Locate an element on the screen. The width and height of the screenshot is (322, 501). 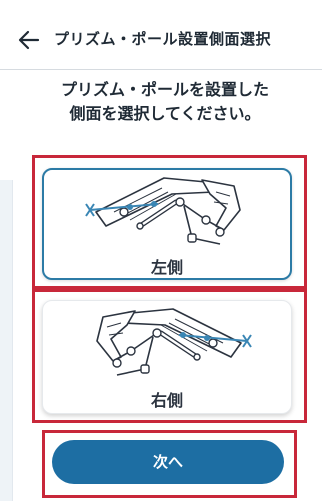
option-label-left: 左側 is located at coordinates (166, 267).